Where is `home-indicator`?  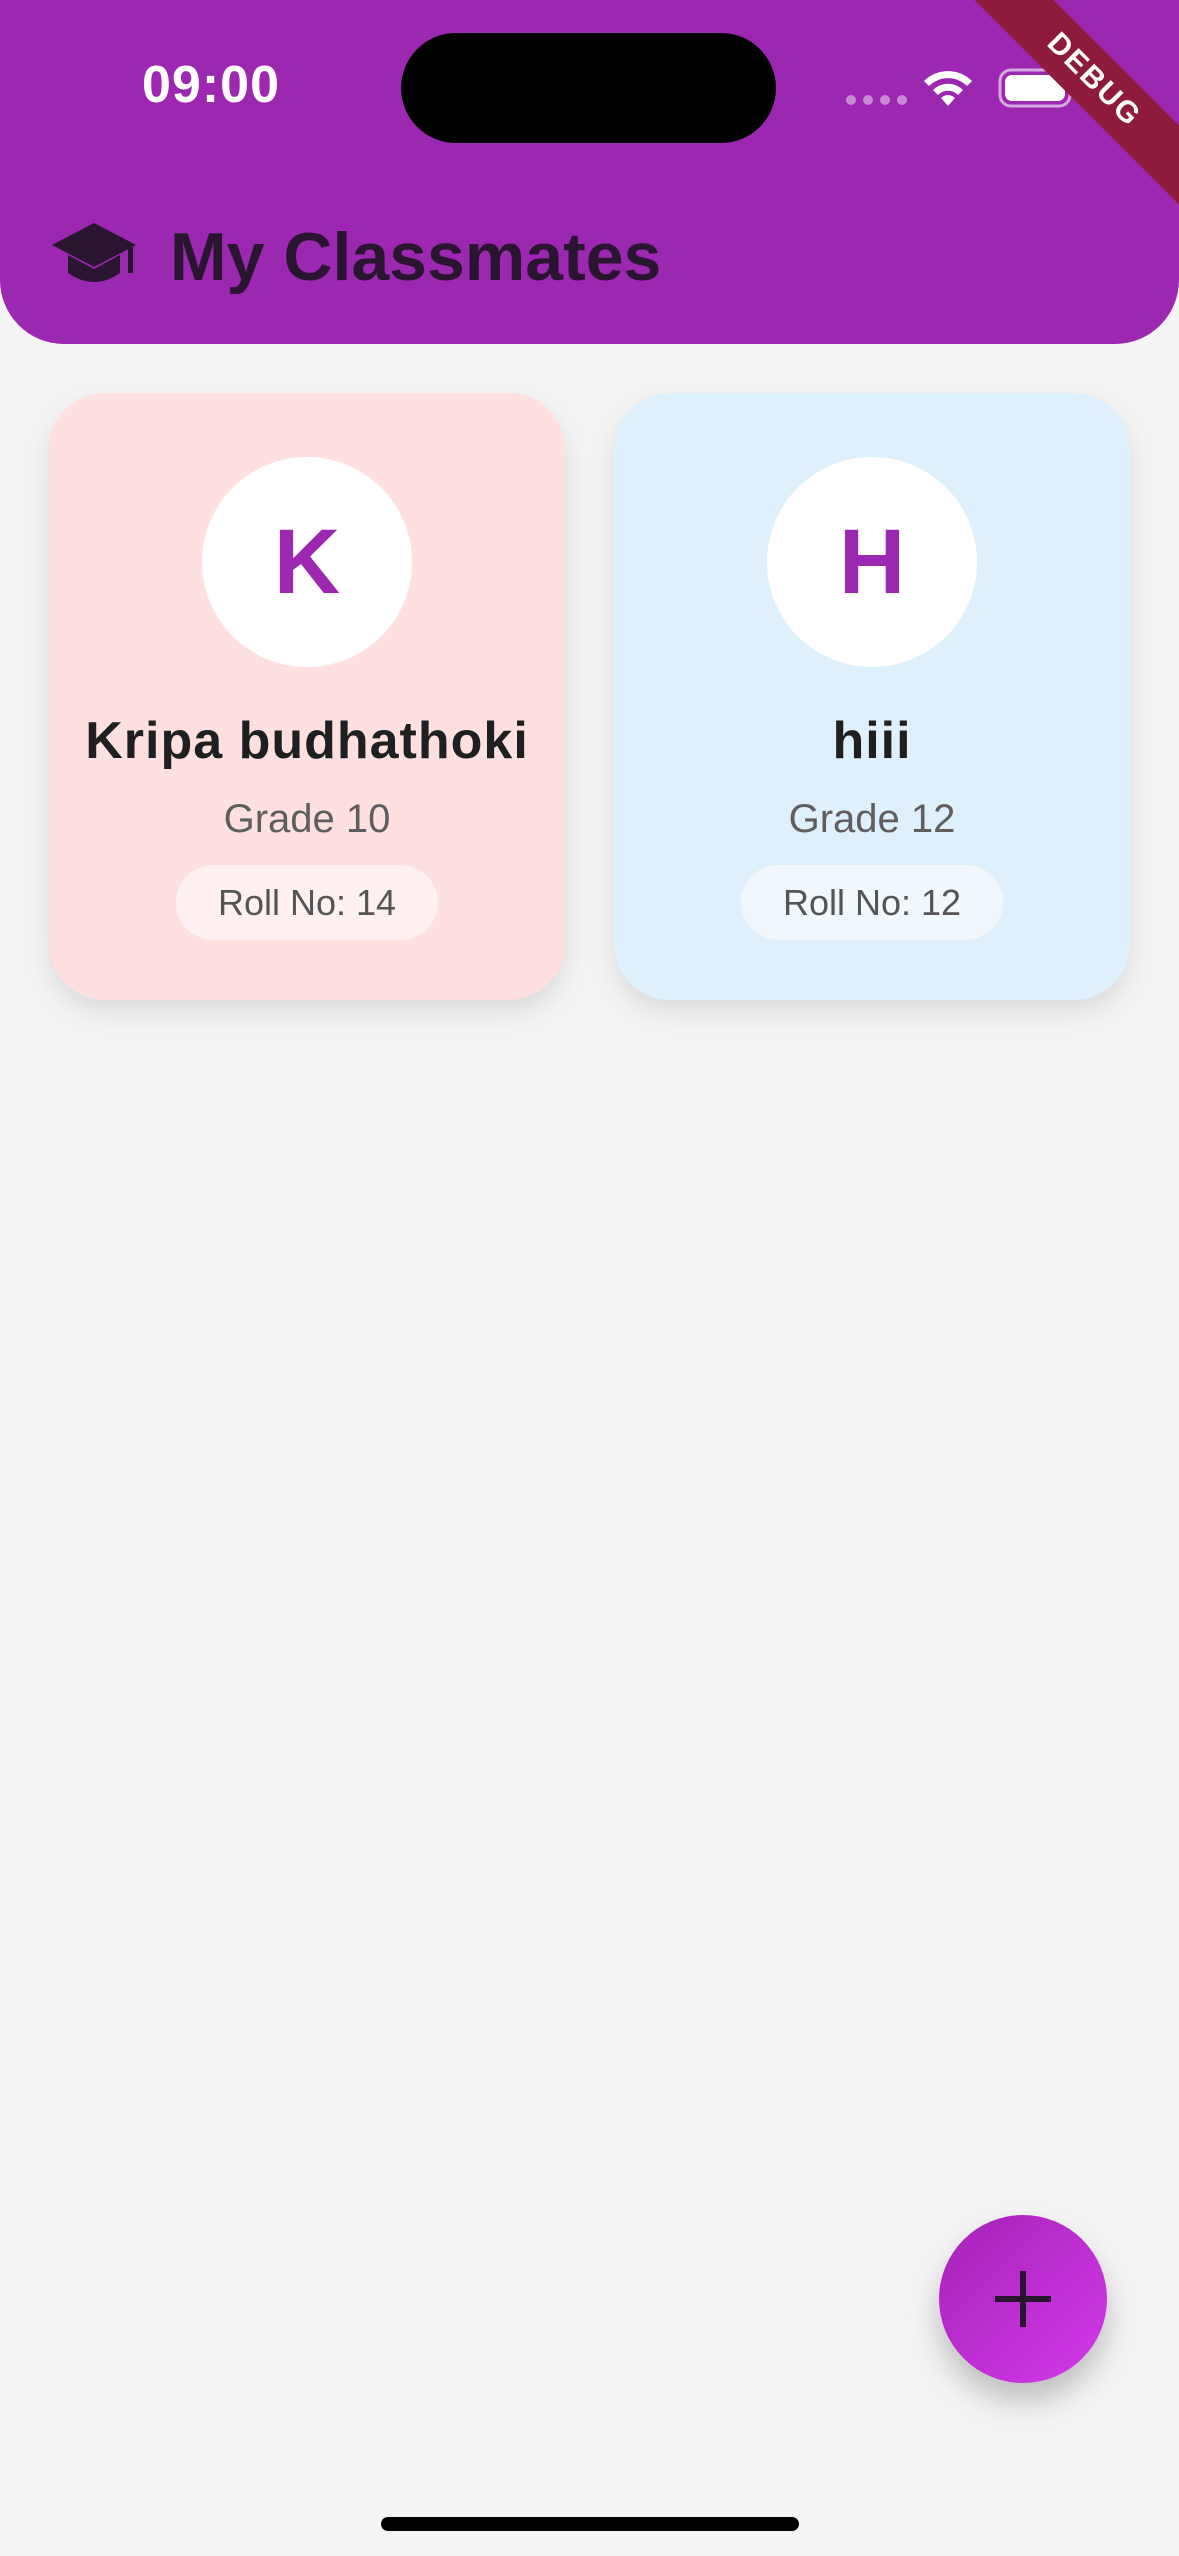
home-indicator is located at coordinates (590, 2524).